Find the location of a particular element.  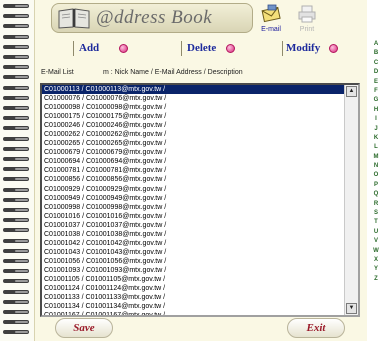

listbox-scrollbar: ▲ ▼ is located at coordinates (351, 200).